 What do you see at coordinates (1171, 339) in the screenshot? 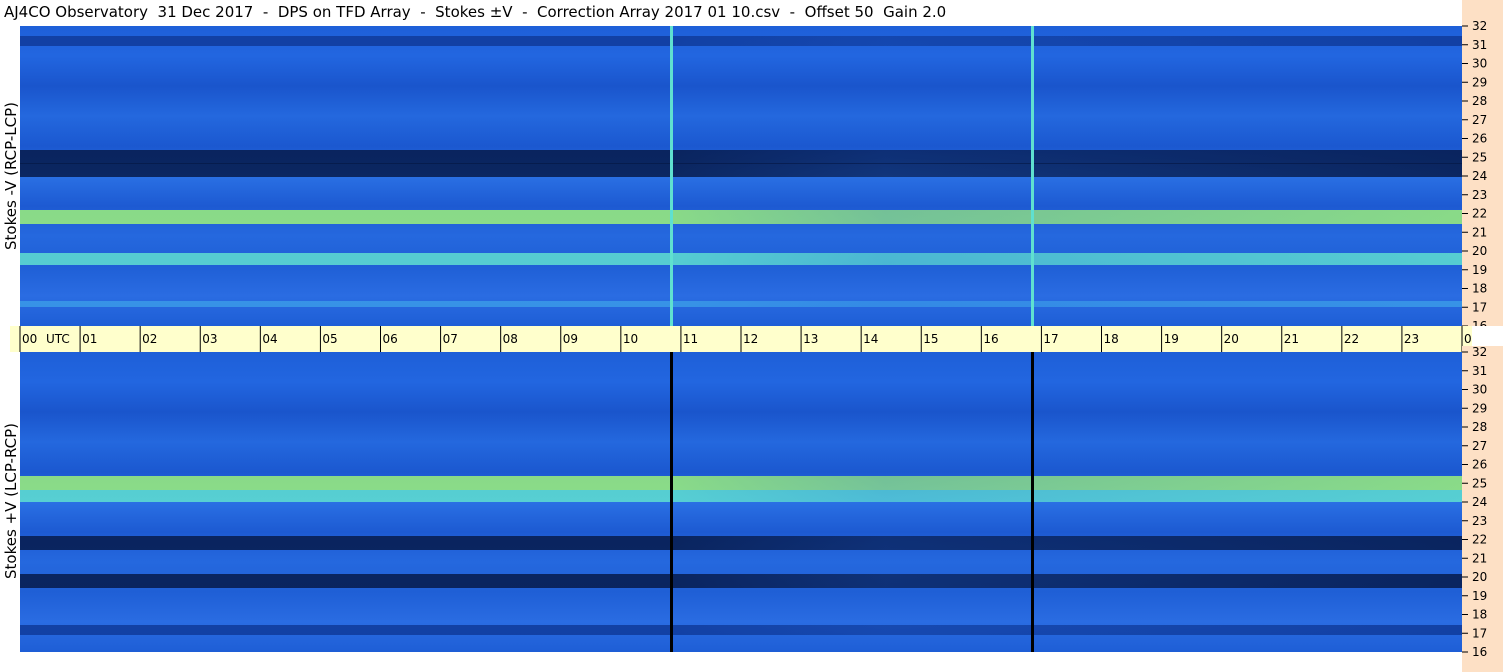
I see `time-tick-label: 19` at bounding box center [1171, 339].